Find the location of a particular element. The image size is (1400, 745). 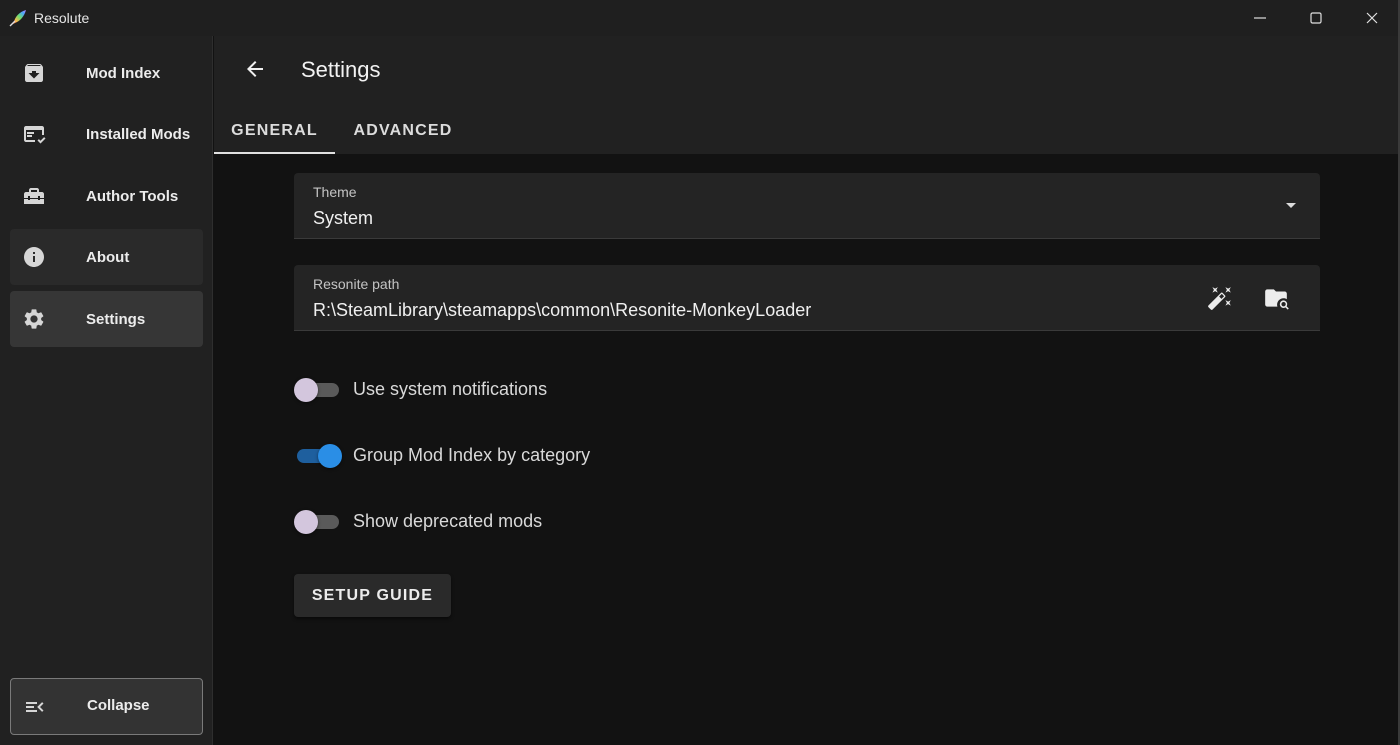

sidebar-item-mod-index: Mod Index is located at coordinates (106, 73).